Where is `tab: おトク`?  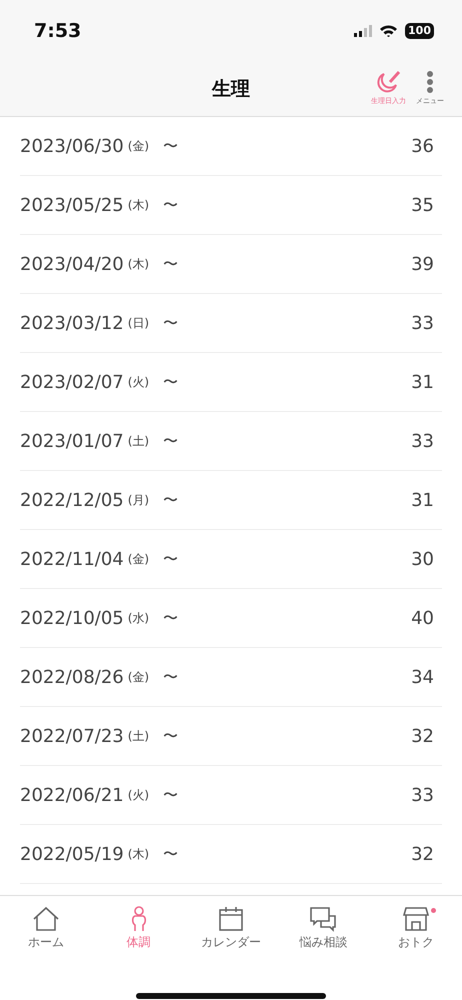
tab: おトク is located at coordinates (416, 928).